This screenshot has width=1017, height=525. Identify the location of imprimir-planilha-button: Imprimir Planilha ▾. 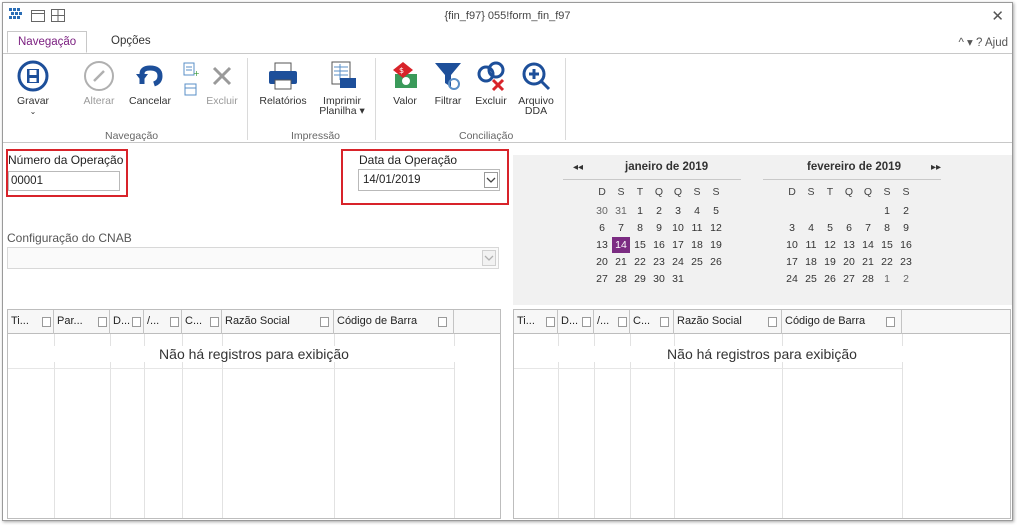
(342, 88).